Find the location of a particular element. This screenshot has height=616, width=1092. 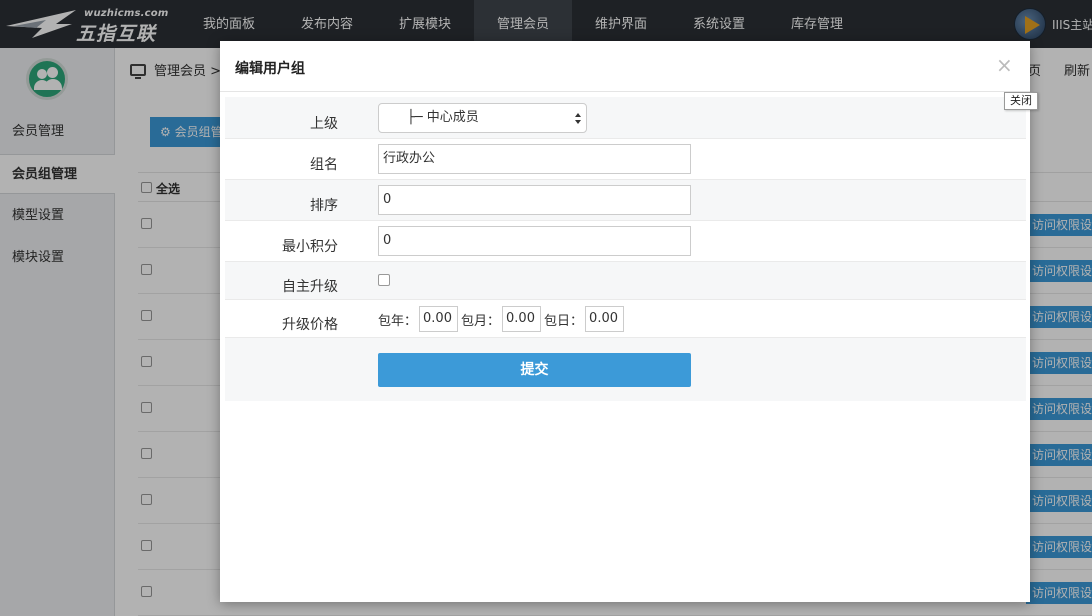

form-row-self-upgrade: 自主升级 is located at coordinates (625, 281).